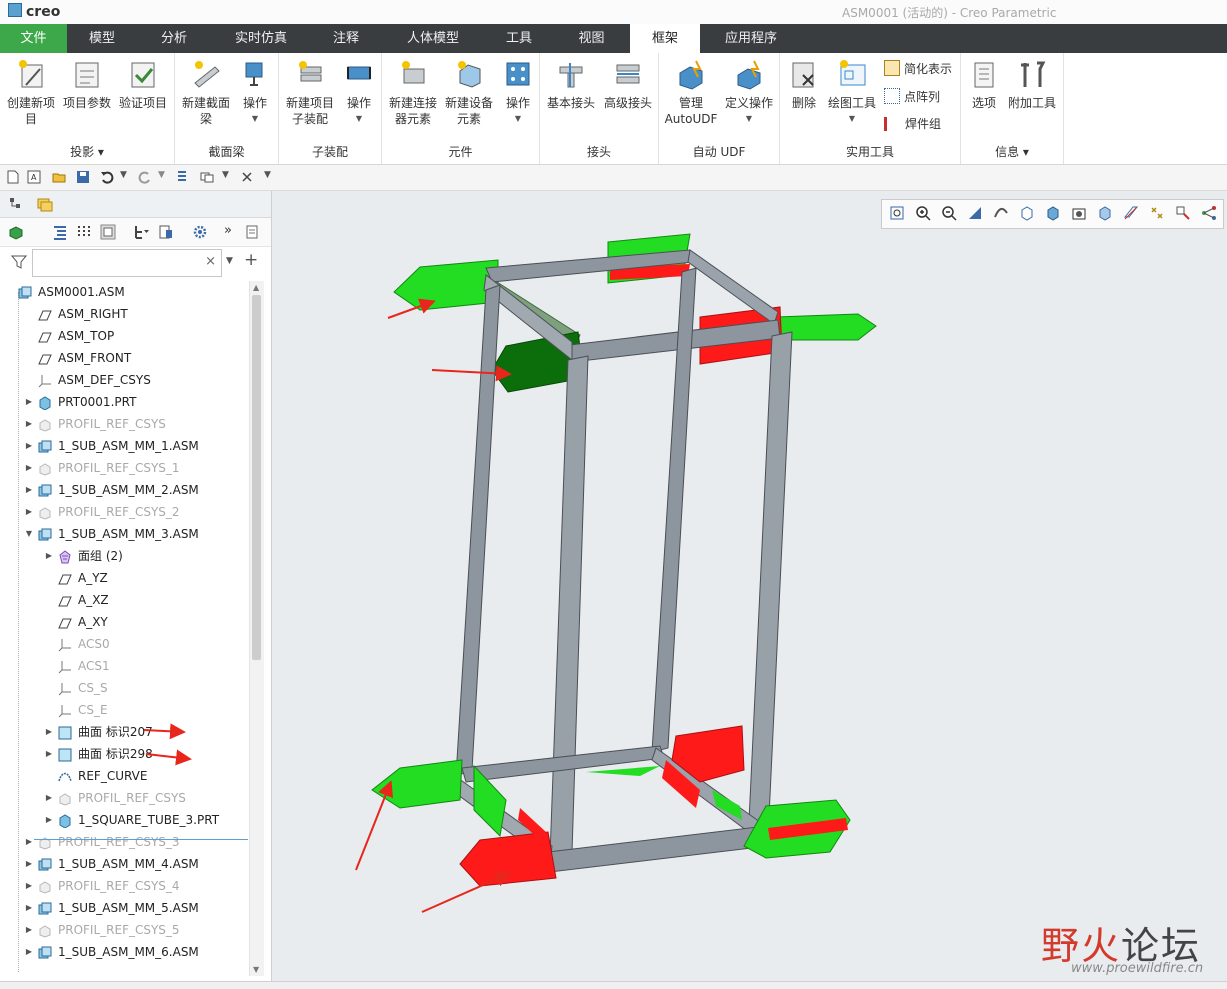 This screenshot has width=1227, height=989. What do you see at coordinates (124, 402) in the screenshot?
I see `tree-item: ▶ PRT0001.PRT` at bounding box center [124, 402].